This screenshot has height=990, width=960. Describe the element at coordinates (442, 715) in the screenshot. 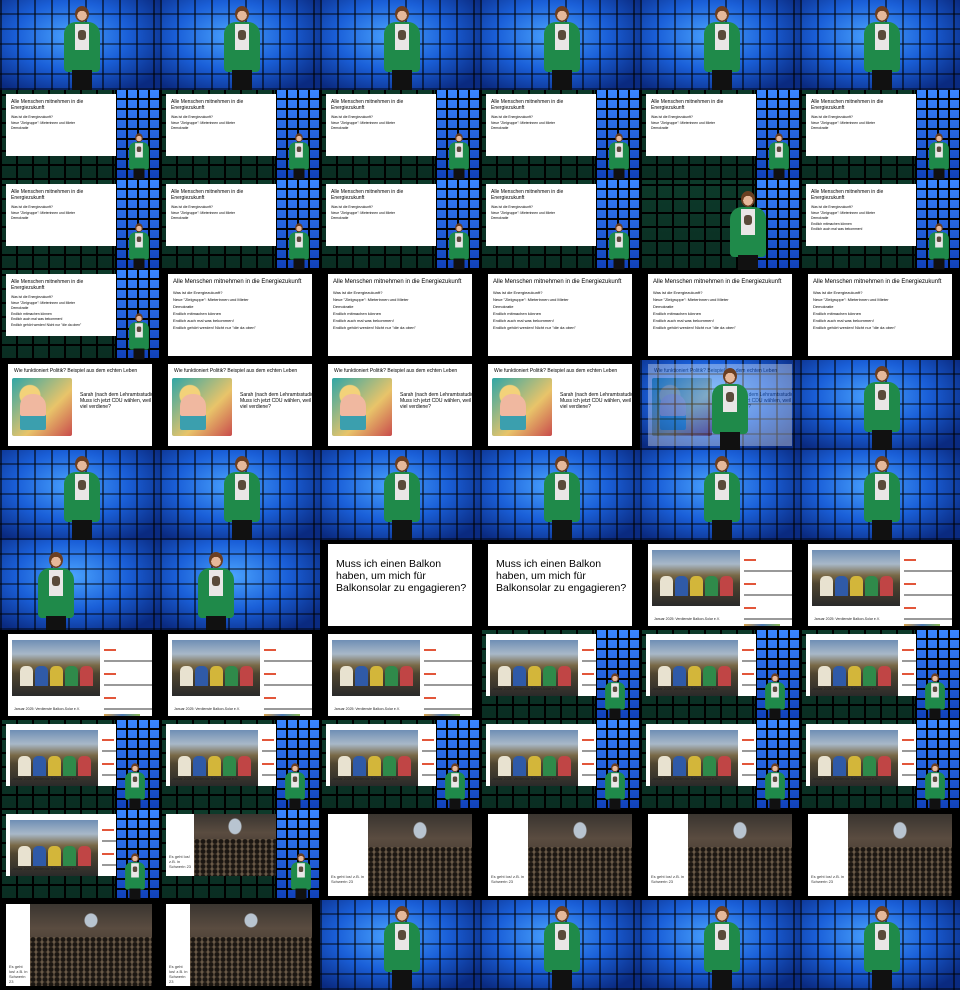

I see `post-thumbnail` at that location.